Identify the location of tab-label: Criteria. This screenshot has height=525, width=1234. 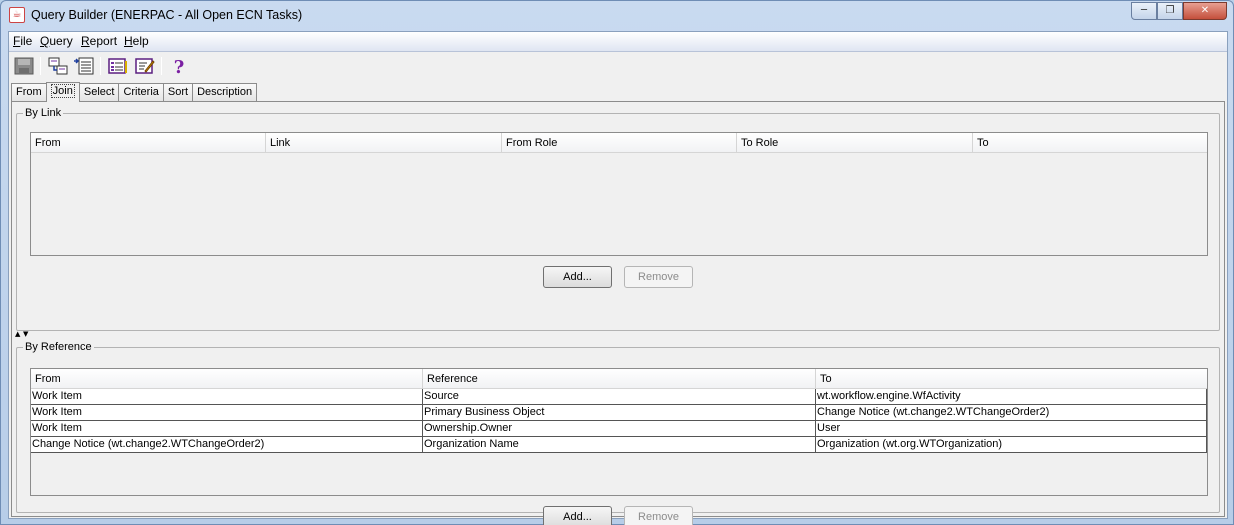
(141, 92).